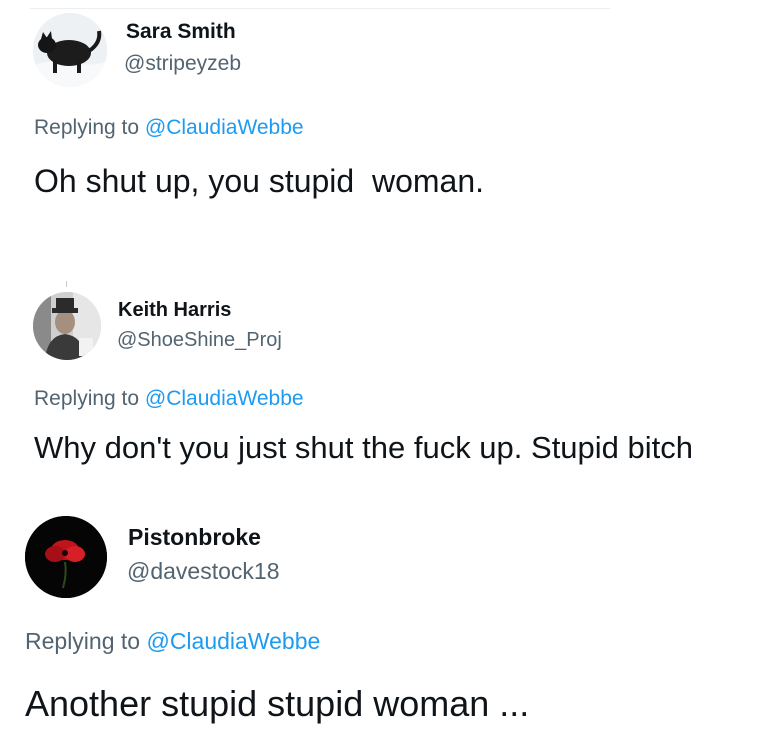  I want to click on display-name: Pistonbroke, so click(194, 537).